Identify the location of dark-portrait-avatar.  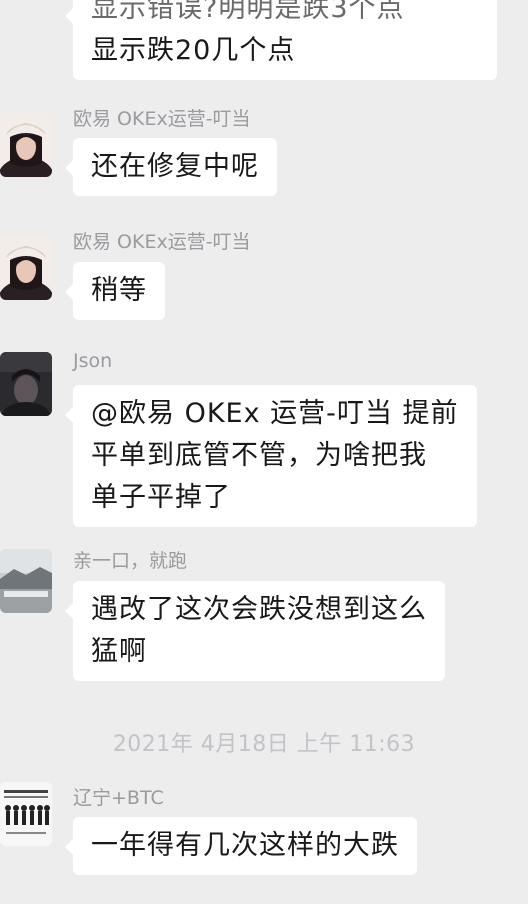
(26, 384).